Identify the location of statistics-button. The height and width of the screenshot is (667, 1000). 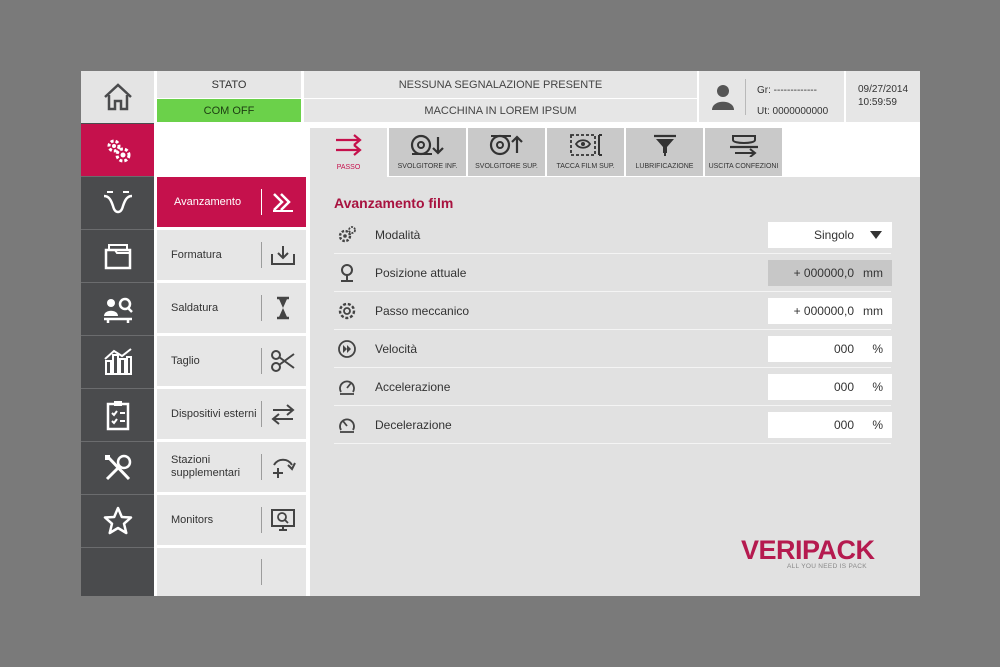
(117, 362).